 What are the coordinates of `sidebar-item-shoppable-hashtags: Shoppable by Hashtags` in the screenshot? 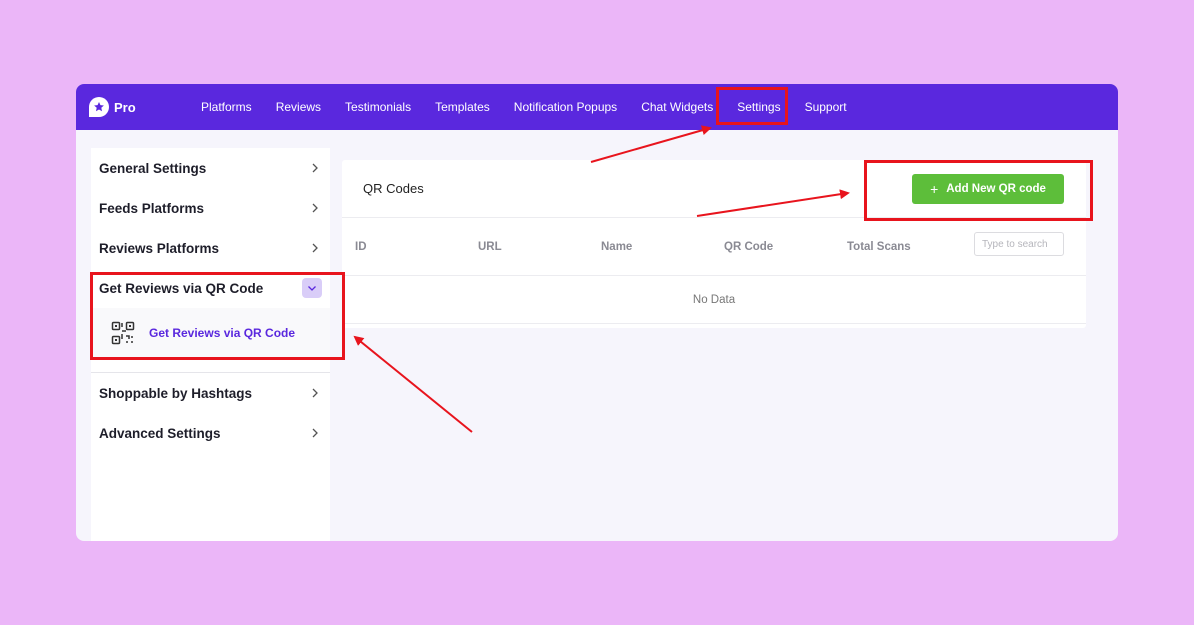 It's located at (210, 393).